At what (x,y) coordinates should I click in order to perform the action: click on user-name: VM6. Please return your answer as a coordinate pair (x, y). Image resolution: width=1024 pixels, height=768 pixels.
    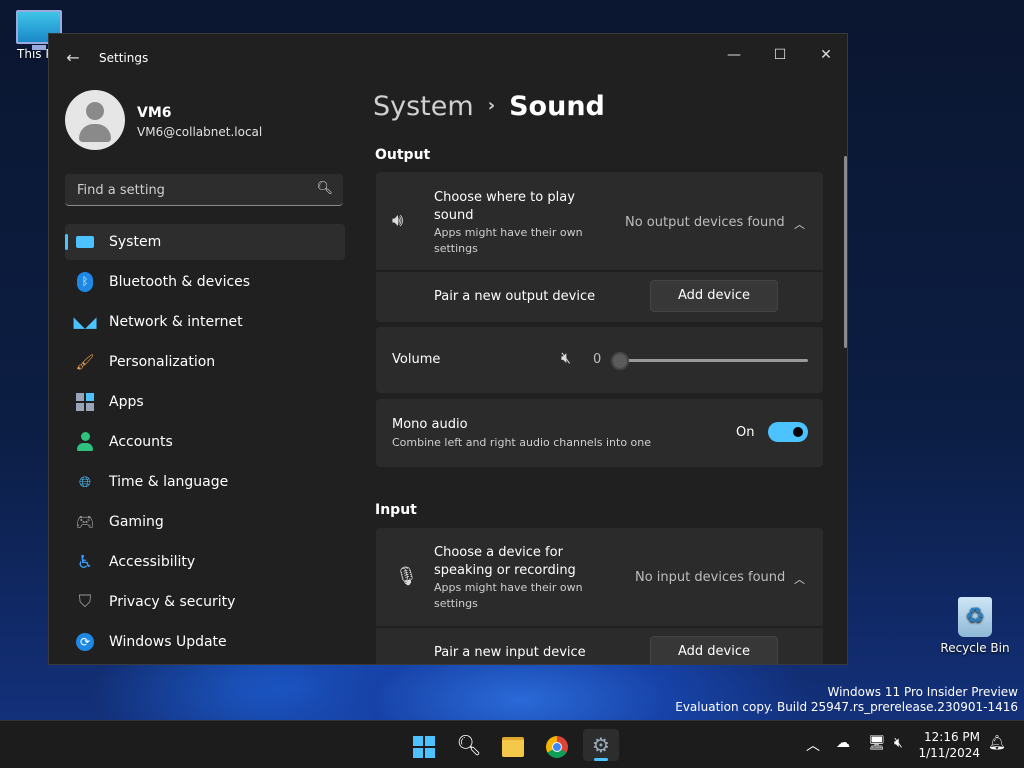
    Looking at the image, I should click on (154, 113).